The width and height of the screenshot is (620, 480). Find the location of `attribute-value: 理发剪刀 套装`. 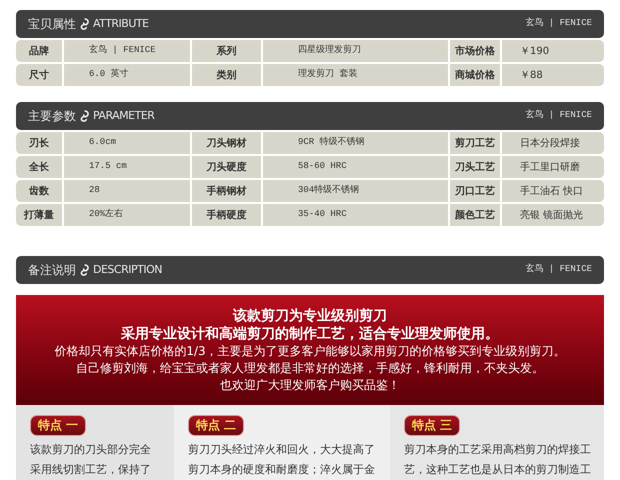

attribute-value: 理发剪刀 套装 is located at coordinates (328, 75).